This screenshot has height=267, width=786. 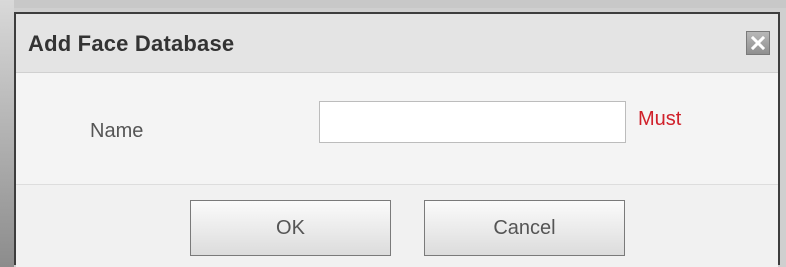 What do you see at coordinates (660, 119) in the screenshot?
I see `required-indicator: Must` at bounding box center [660, 119].